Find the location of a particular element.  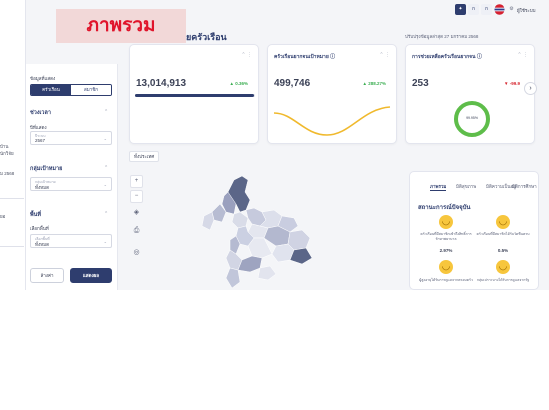

kpi-change: ▲ 0.36% is located at coordinates (238, 83).